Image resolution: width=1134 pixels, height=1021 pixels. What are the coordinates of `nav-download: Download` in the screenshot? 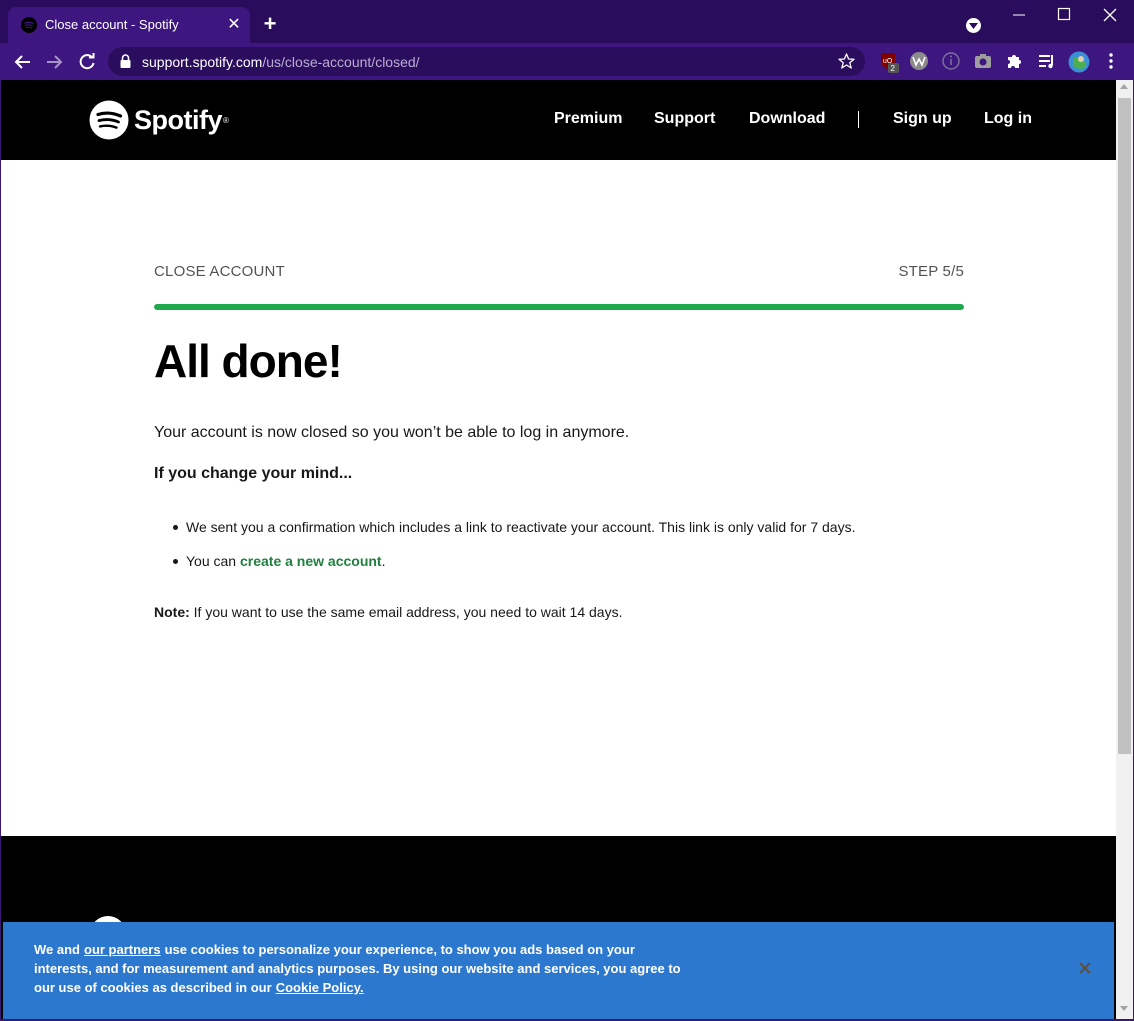 It's located at (787, 119).